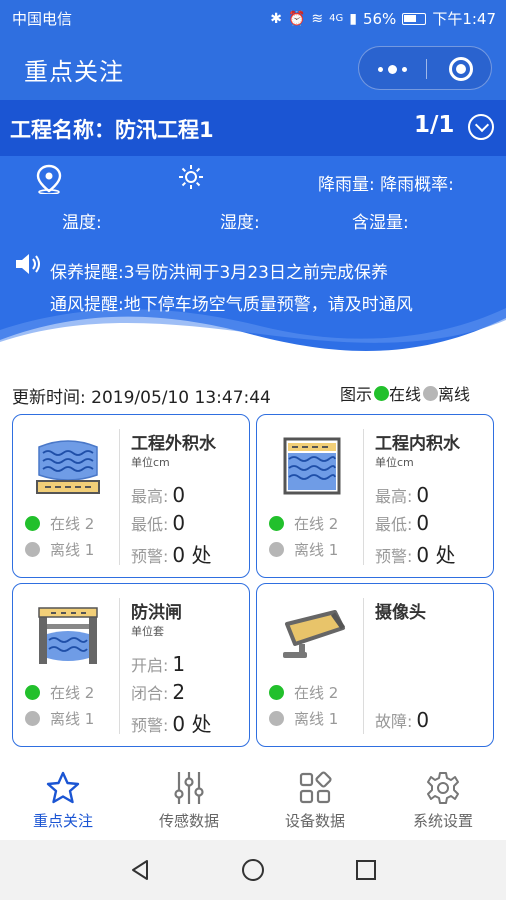  Describe the element at coordinates (68, 467) in the screenshot. I see `water-level-icon` at that location.